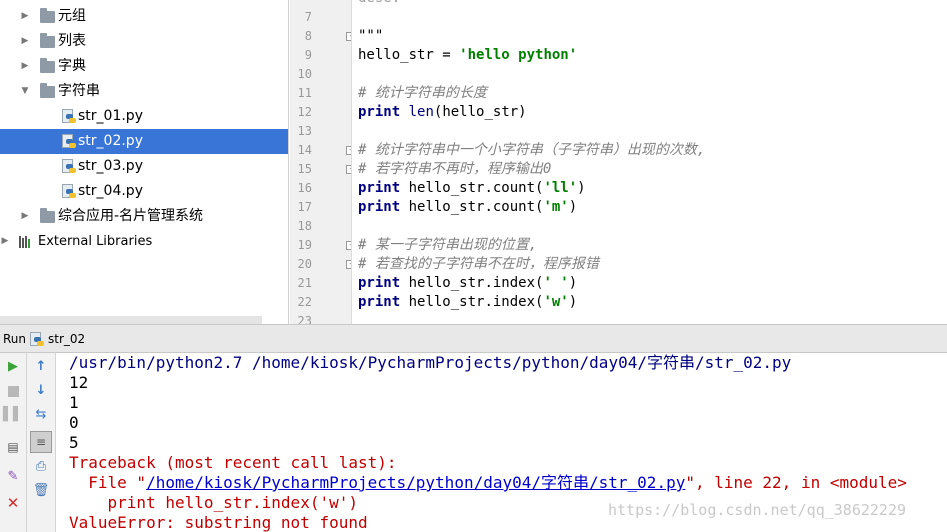 The width and height of the screenshot is (947, 532). What do you see at coordinates (304, 207) in the screenshot?
I see `line-number: 17` at bounding box center [304, 207].